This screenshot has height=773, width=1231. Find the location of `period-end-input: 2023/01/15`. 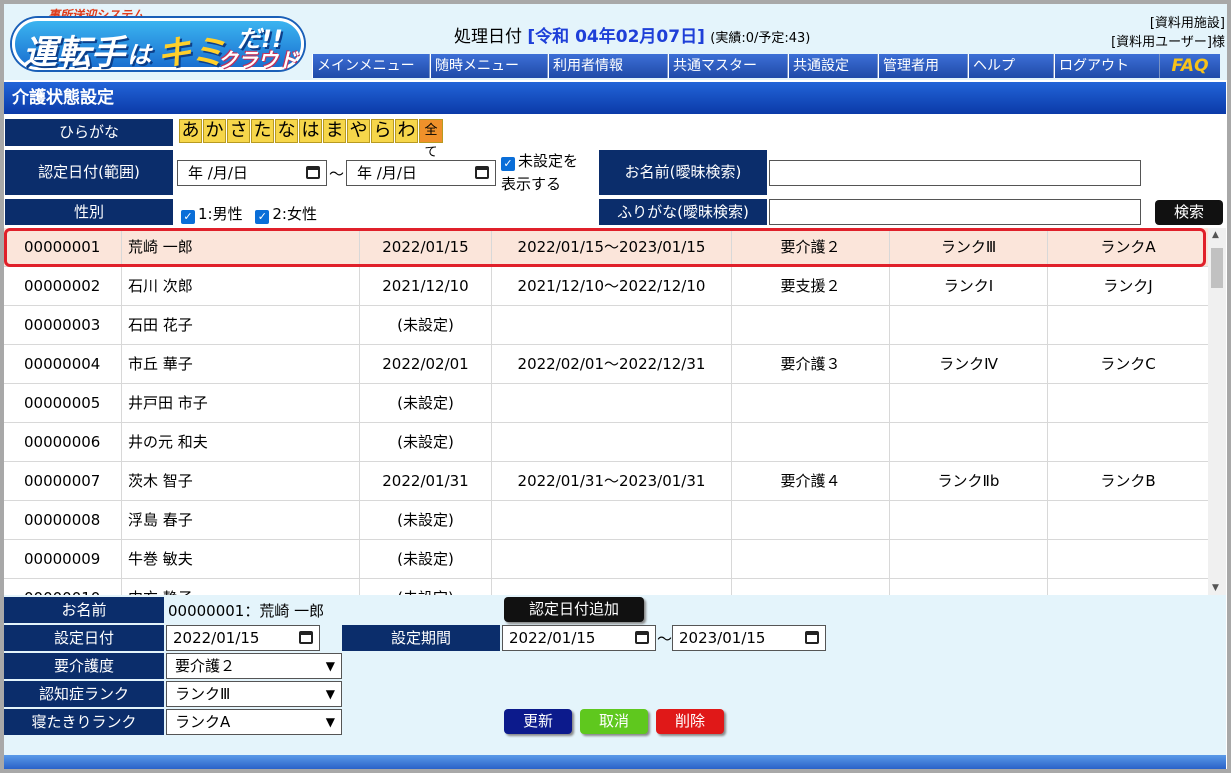

period-end-input: 2023/01/15 is located at coordinates (749, 638).